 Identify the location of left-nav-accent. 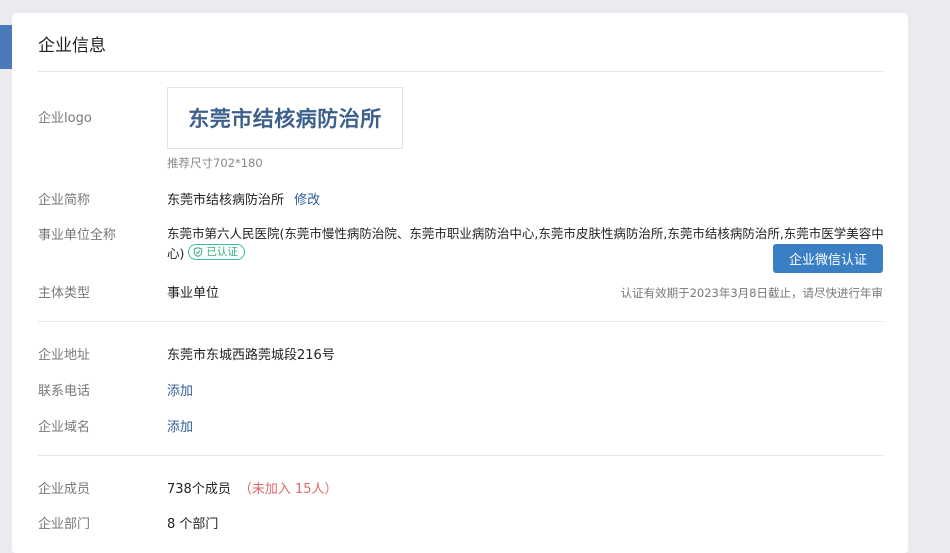
(6, 47).